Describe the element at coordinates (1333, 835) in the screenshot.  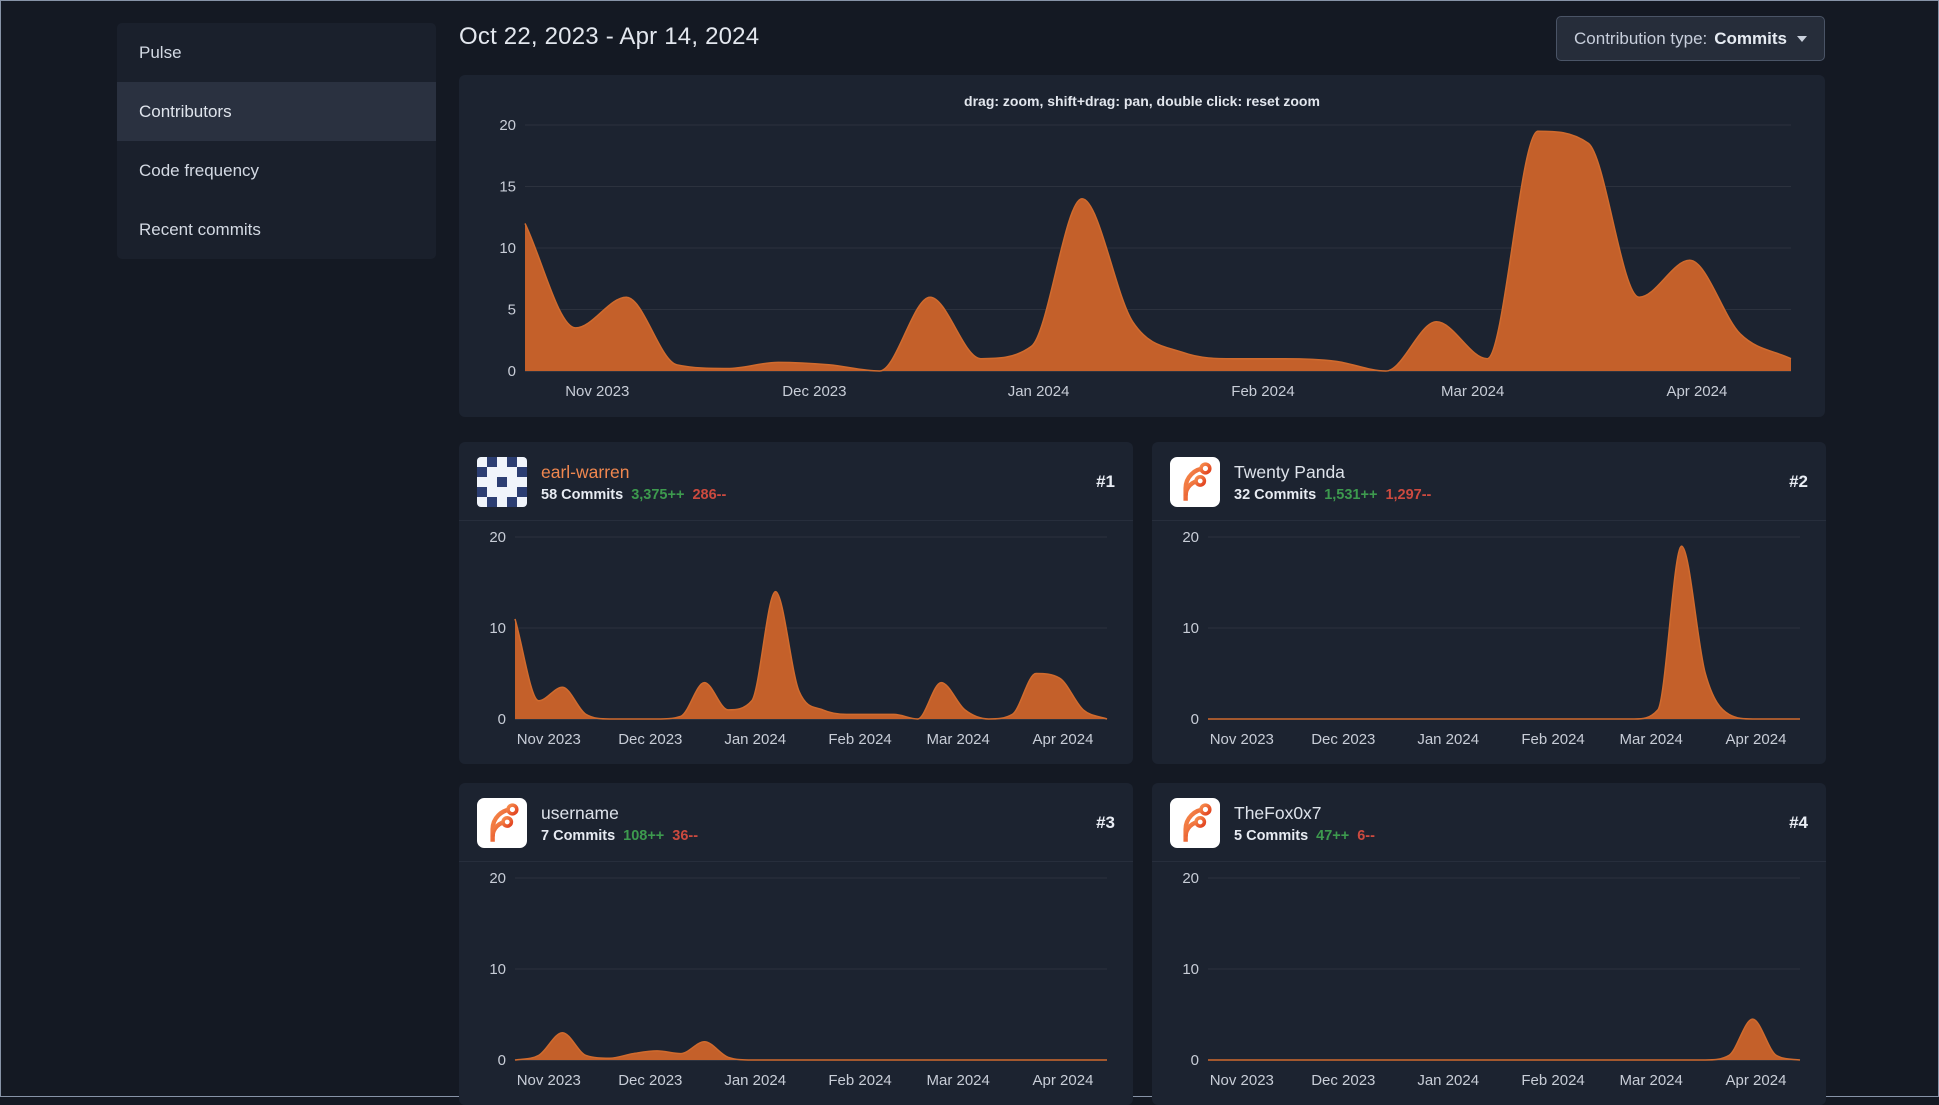
I see `additions-count: 47++` at that location.